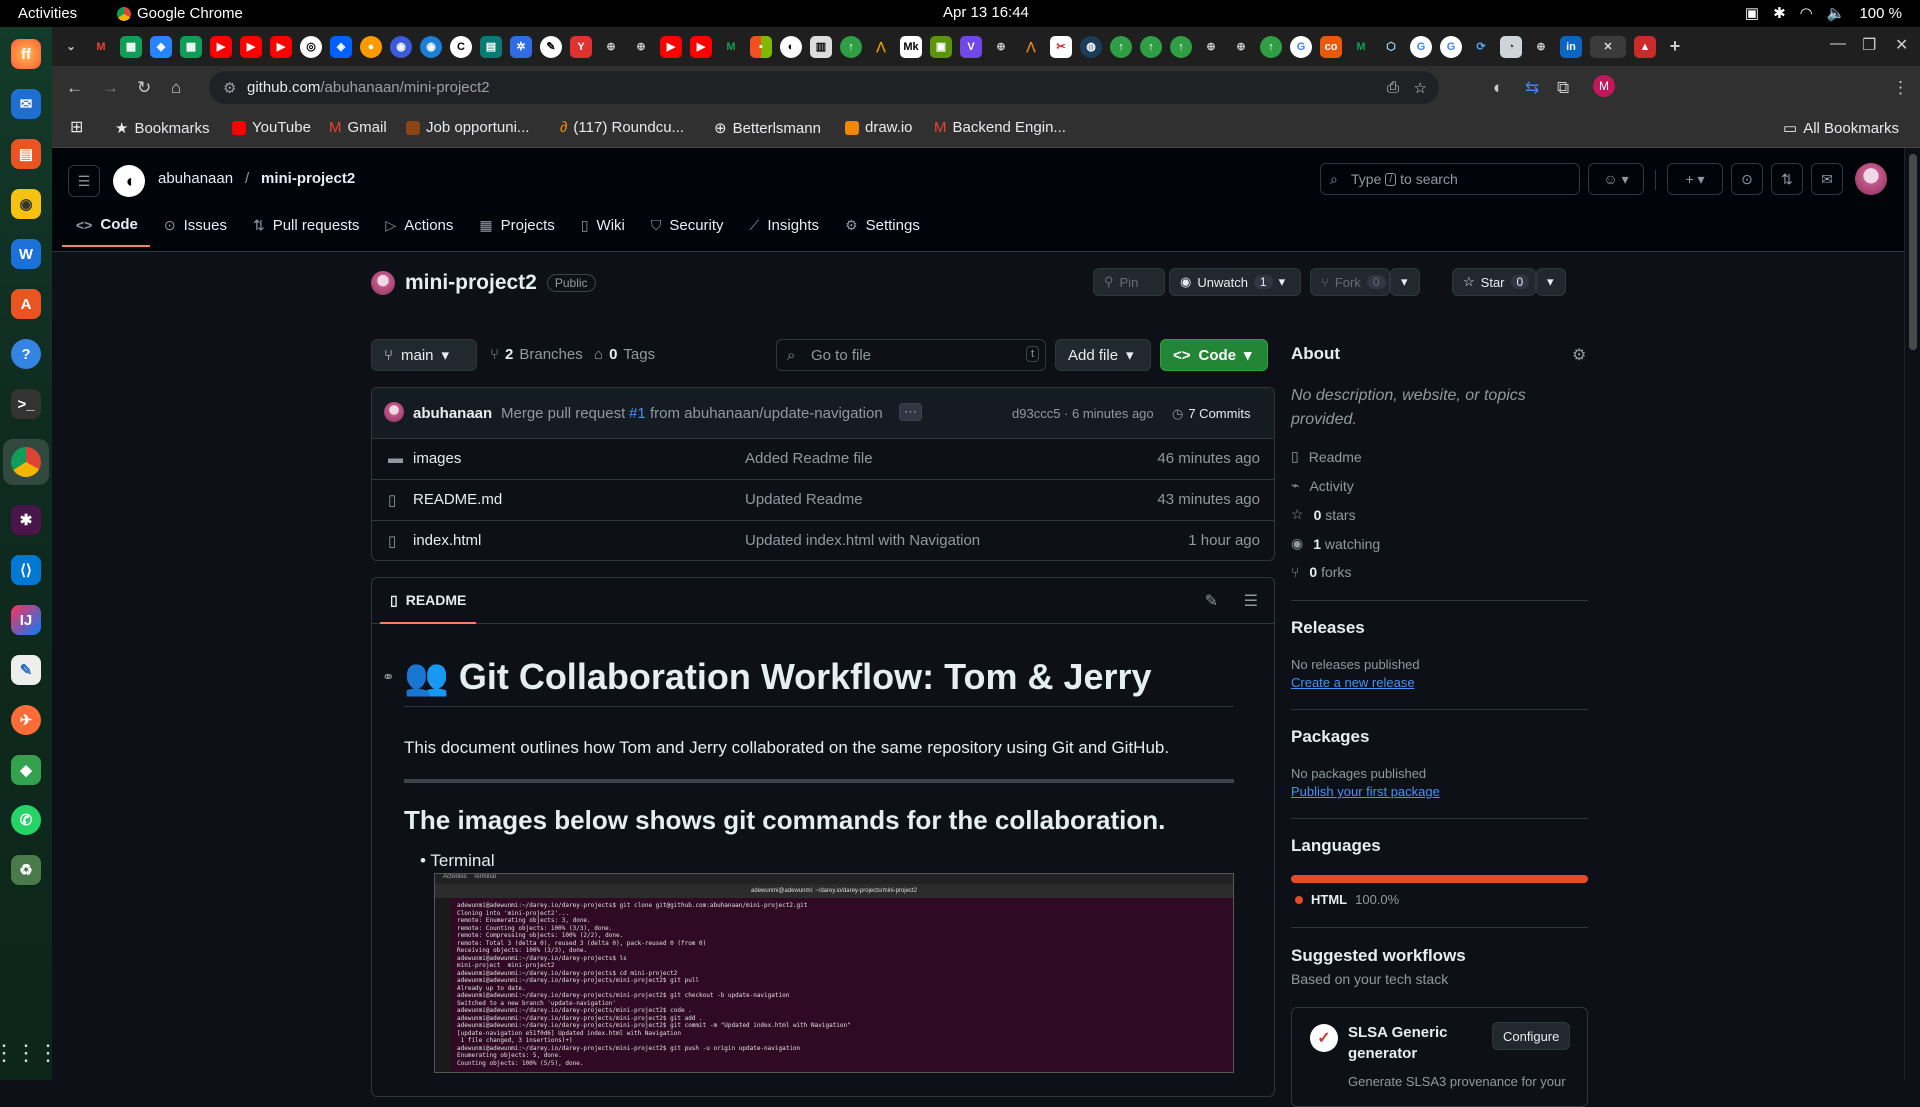 This screenshot has height=1107, width=1920. What do you see at coordinates (1121, 46) in the screenshot?
I see `tab-green-3: ↑` at bounding box center [1121, 46].